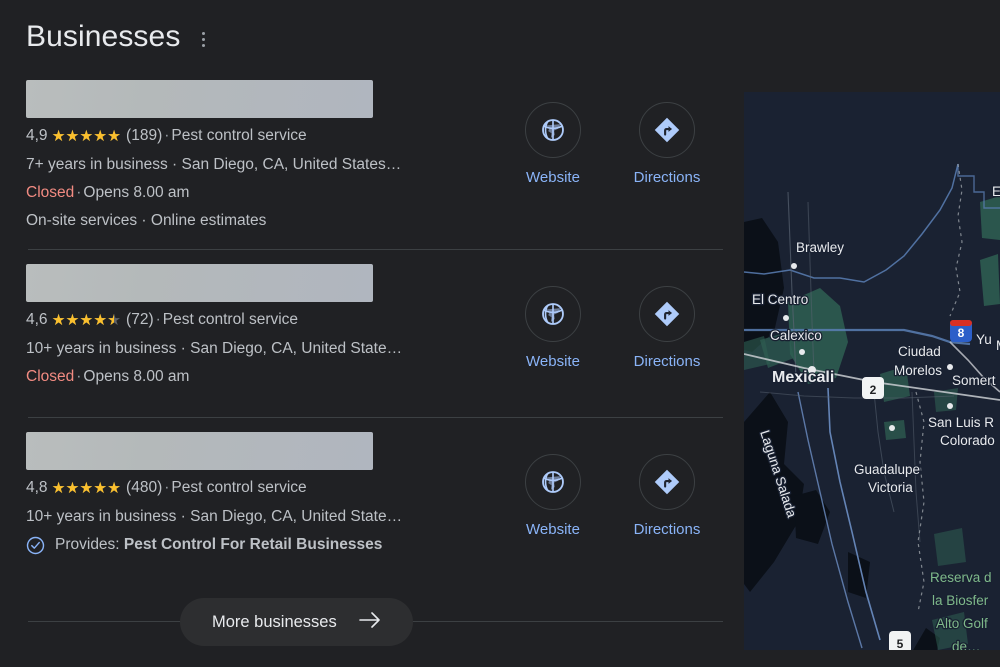 The image size is (1000, 667). I want to click on rating-value: 4,9, so click(37, 135).